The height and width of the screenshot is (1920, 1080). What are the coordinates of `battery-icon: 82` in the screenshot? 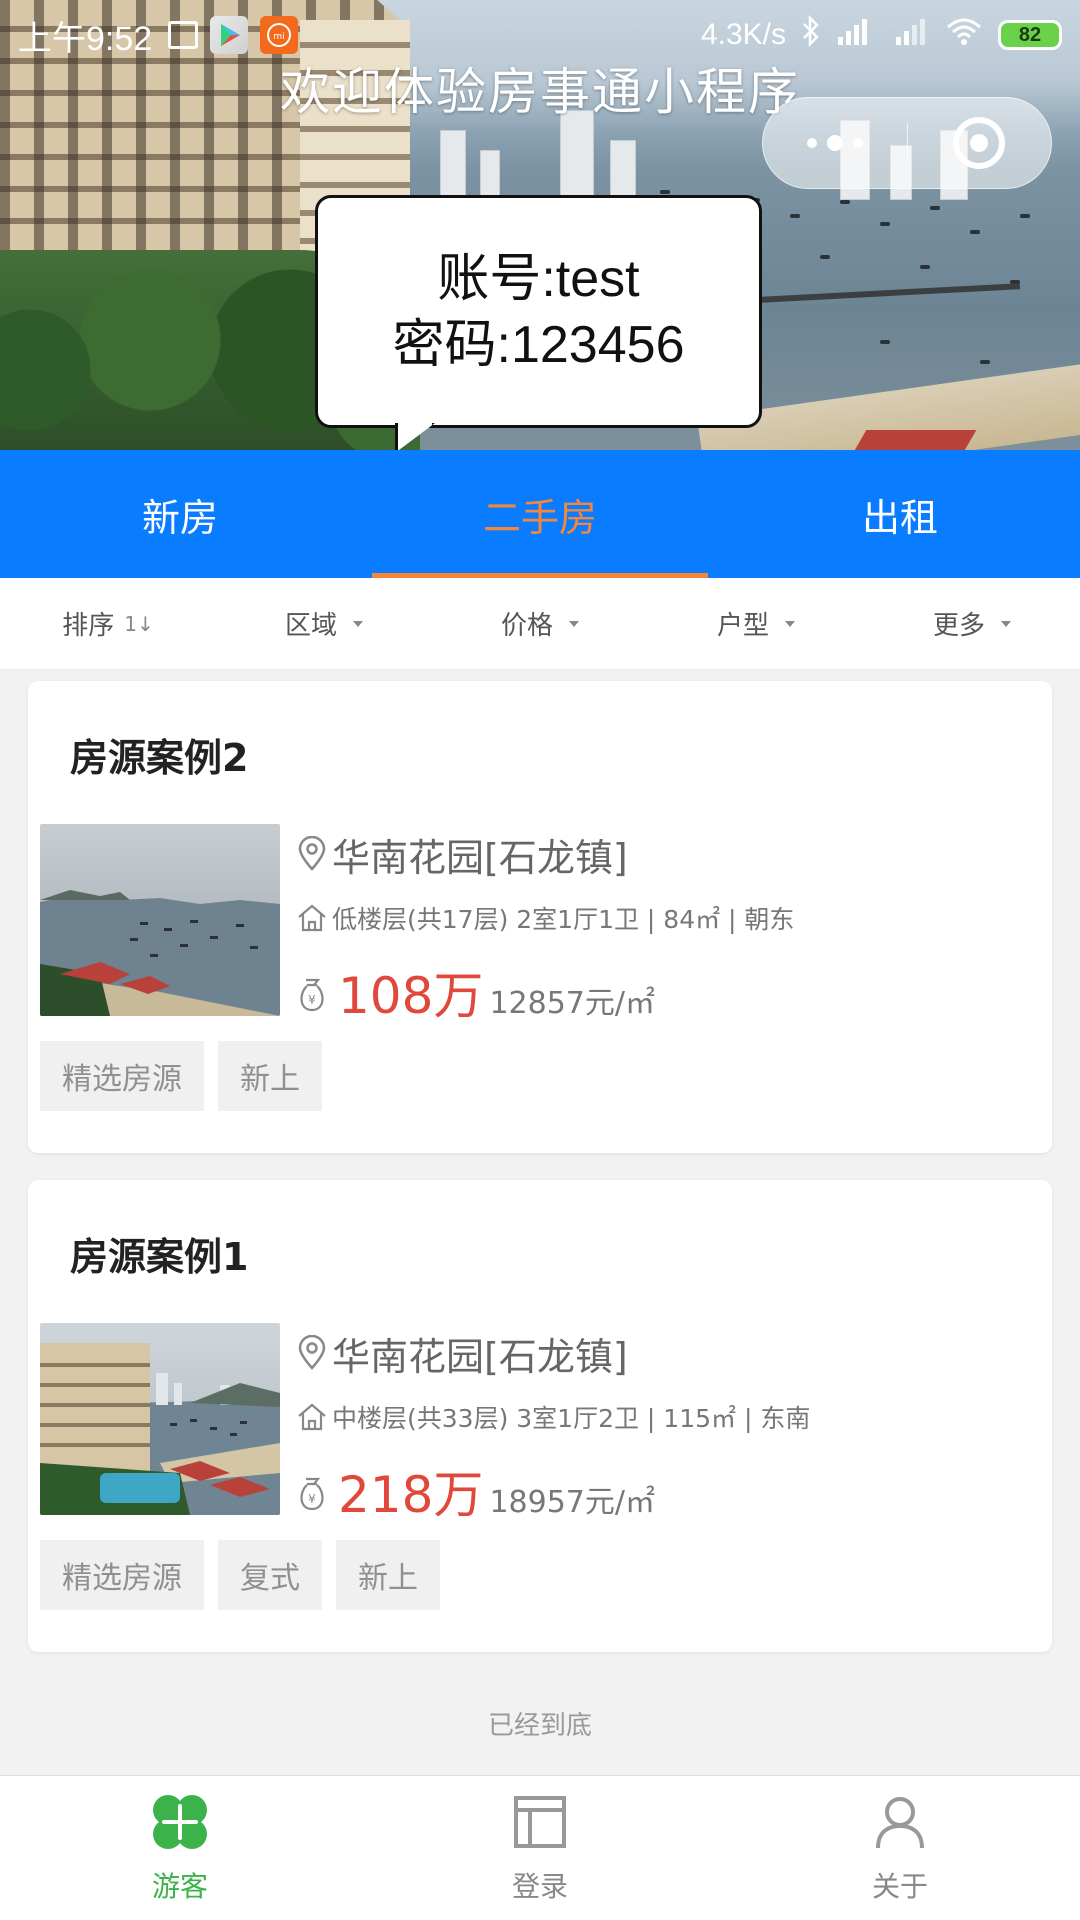 It's located at (1030, 35).